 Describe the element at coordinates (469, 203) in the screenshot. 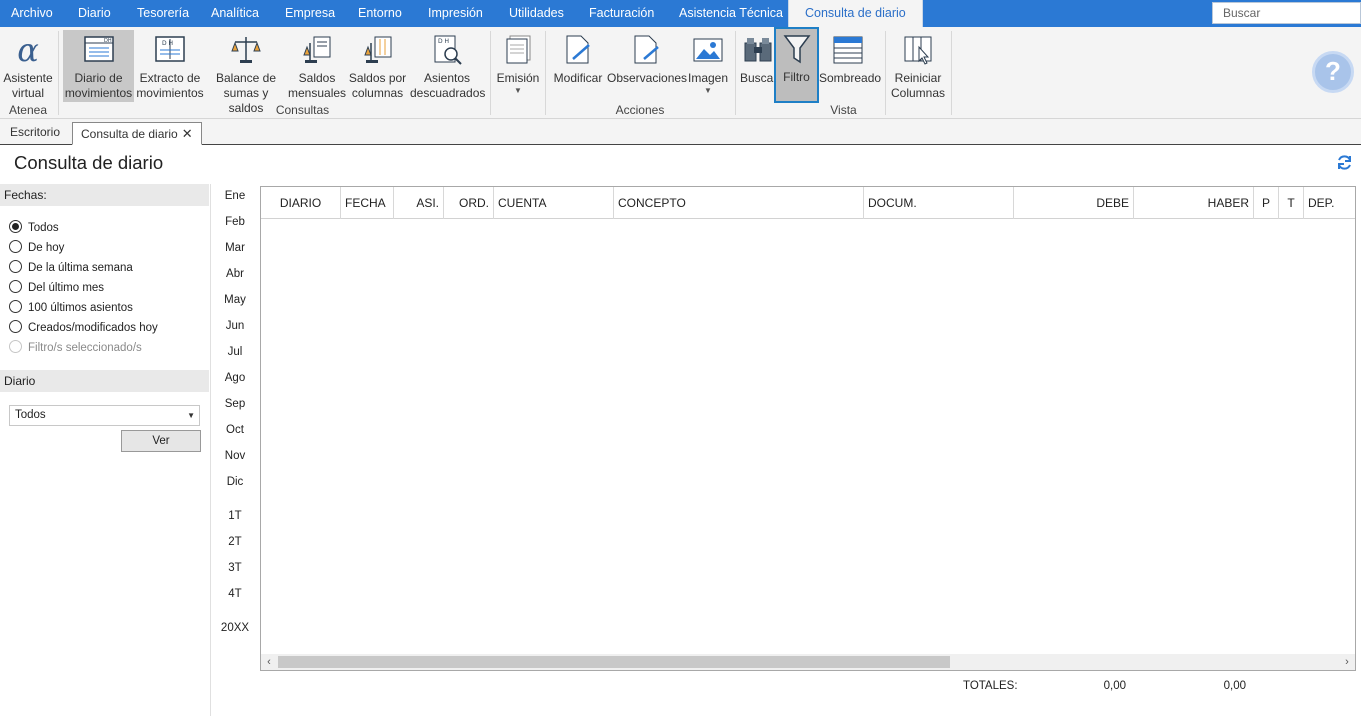

I see `column-header-ord: ORD.` at that location.